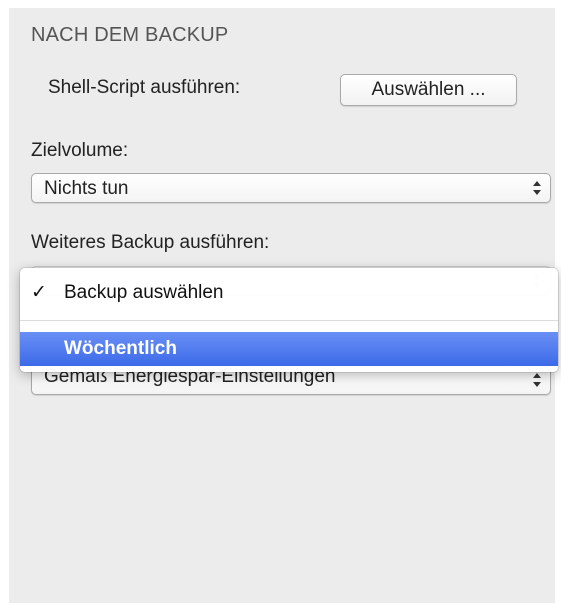  I want to click on menu-item-woechentlich: Wöchentlich, so click(289, 349).